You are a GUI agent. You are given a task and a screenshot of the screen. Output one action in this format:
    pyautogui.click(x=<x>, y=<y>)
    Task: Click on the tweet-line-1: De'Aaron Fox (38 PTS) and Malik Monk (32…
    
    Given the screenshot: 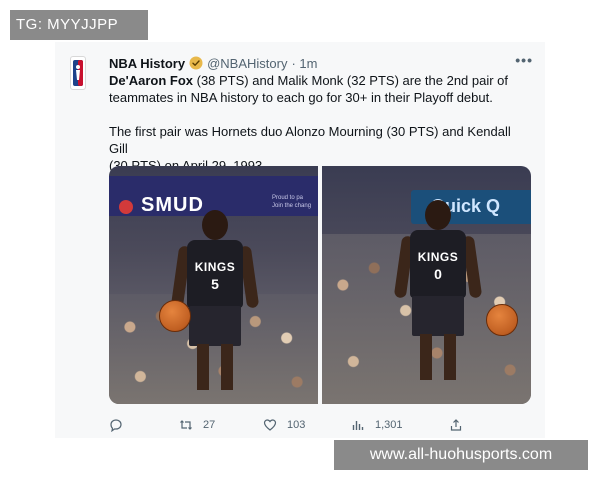 What is the action you would take?
    pyautogui.click(x=319, y=80)
    